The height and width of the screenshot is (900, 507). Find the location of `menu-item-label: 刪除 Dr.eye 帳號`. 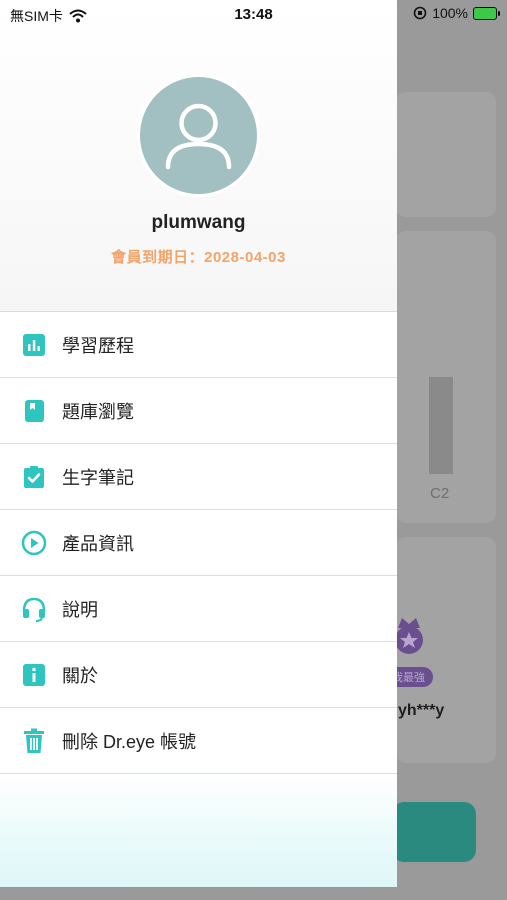

menu-item-label: 刪除 Dr.eye 帳號 is located at coordinates (129, 741).